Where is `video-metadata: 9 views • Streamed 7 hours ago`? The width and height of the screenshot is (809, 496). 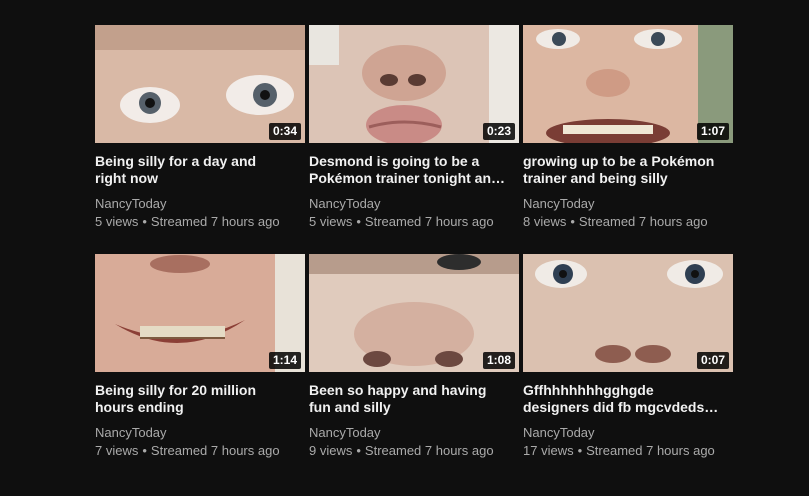
video-metadata: 9 views • Streamed 7 hours ago is located at coordinates (407, 451).